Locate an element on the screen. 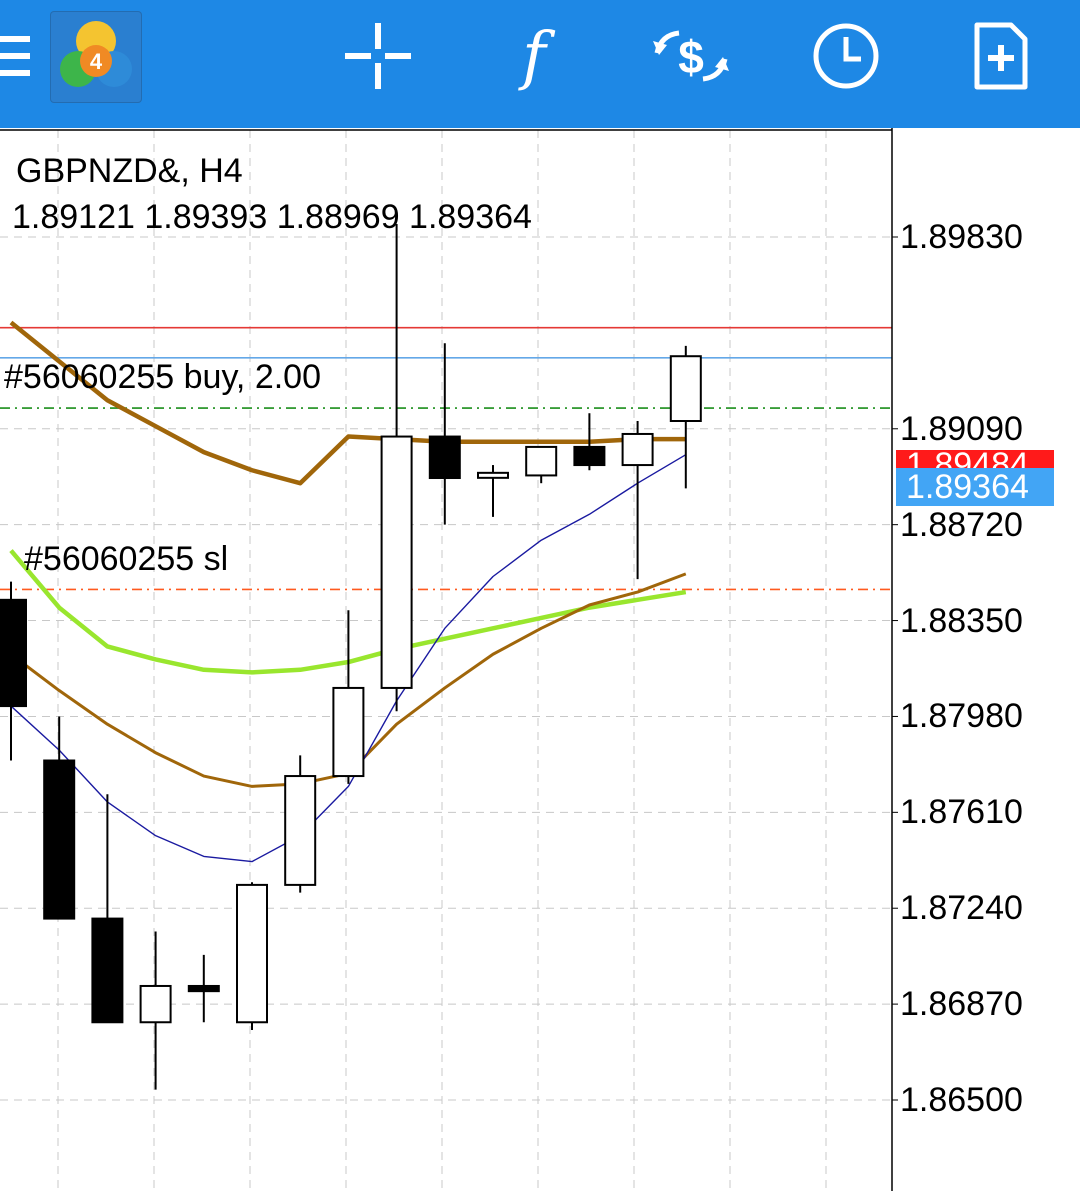 The height and width of the screenshot is (1191, 1080). ohlc-label: 1.89121 1.89393 1.88969 1.89364 is located at coordinates (272, 217).